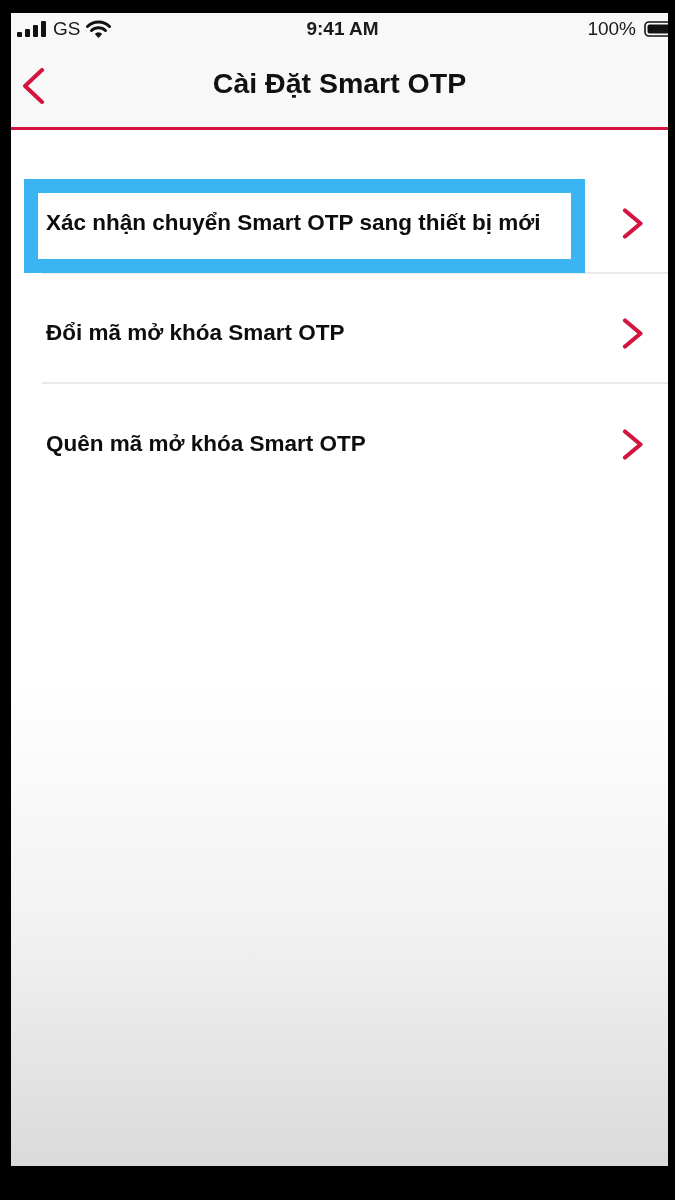  What do you see at coordinates (611, 29) in the screenshot?
I see `battery-percent: 100%` at bounding box center [611, 29].